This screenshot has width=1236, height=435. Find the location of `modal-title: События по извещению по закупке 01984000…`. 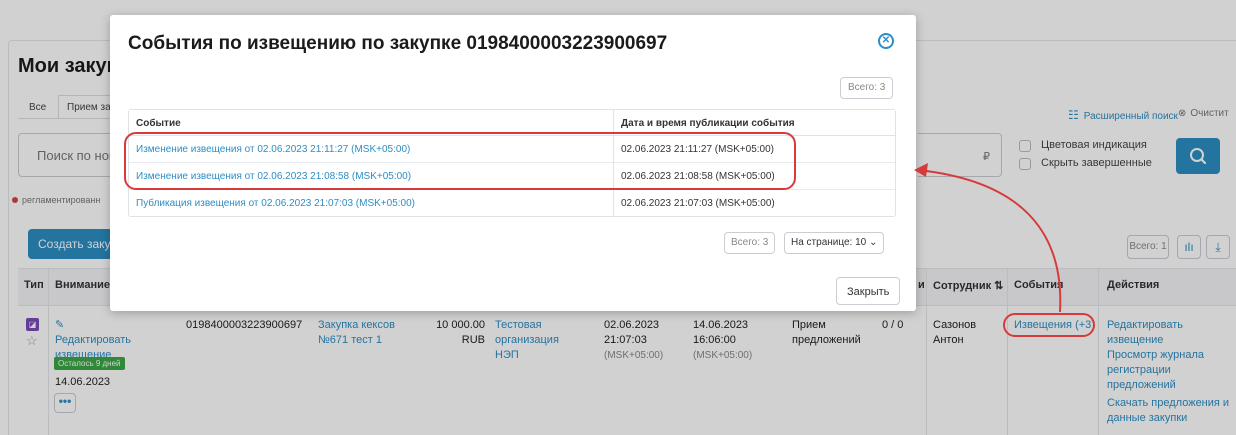

modal-title: События по извещению по закупке 01984000… is located at coordinates (398, 43).